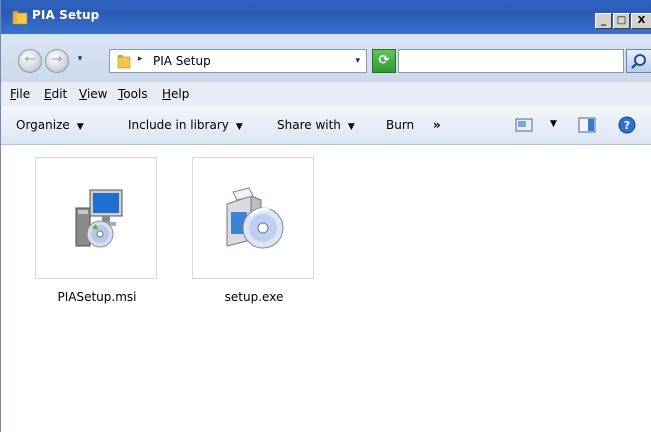 The height and width of the screenshot is (432, 651). Describe the element at coordinates (326, 17) in the screenshot. I see `title-bar: PIA Setup _ □ X` at that location.